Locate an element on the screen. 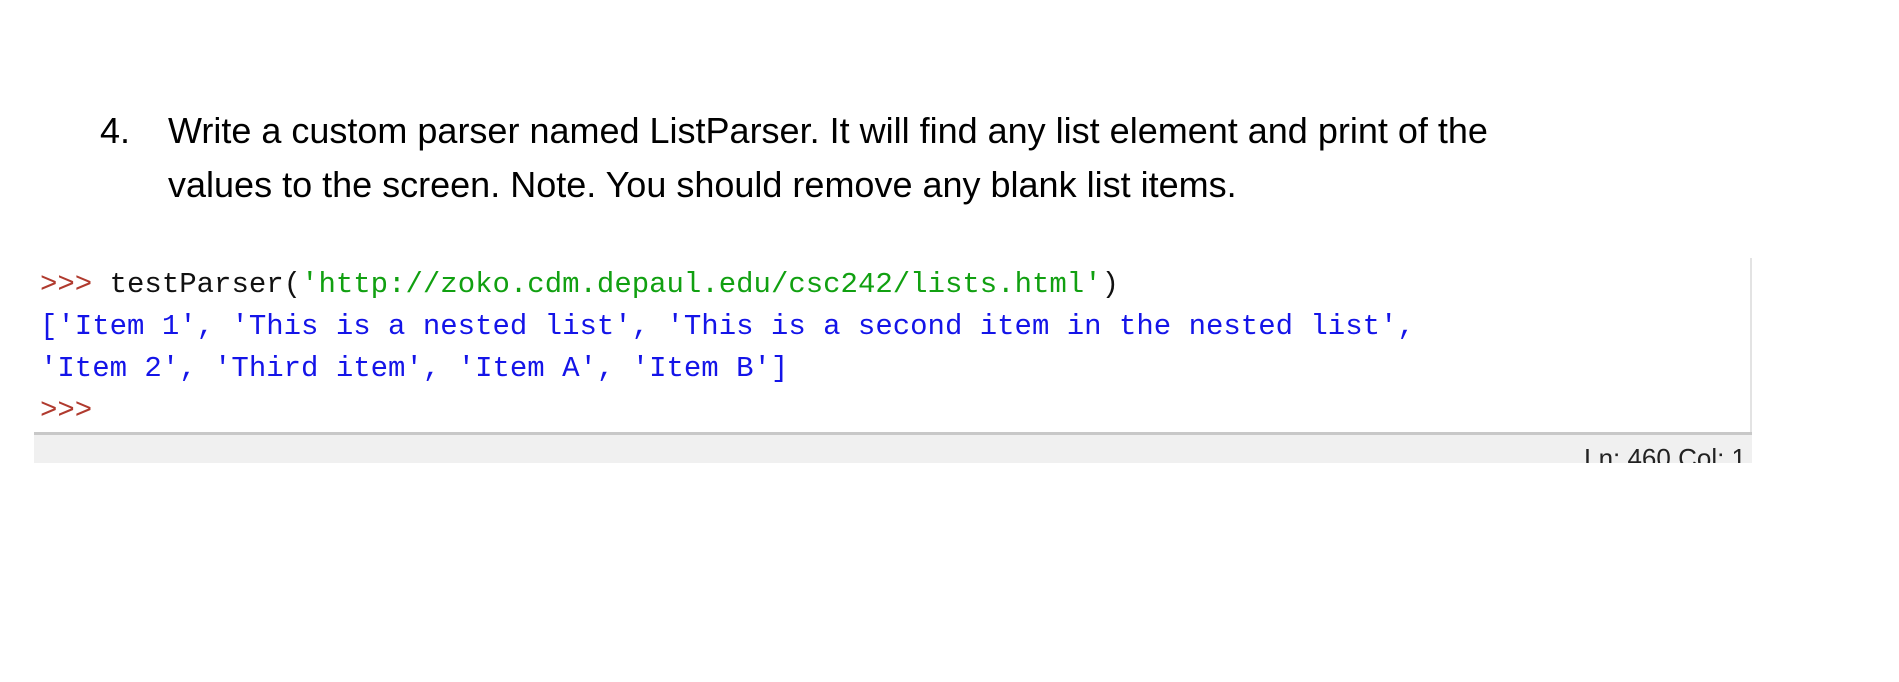 This screenshot has width=1899, height=682. cursor-position: Ln: 460 Col: 1 is located at coordinates (1665, 453).